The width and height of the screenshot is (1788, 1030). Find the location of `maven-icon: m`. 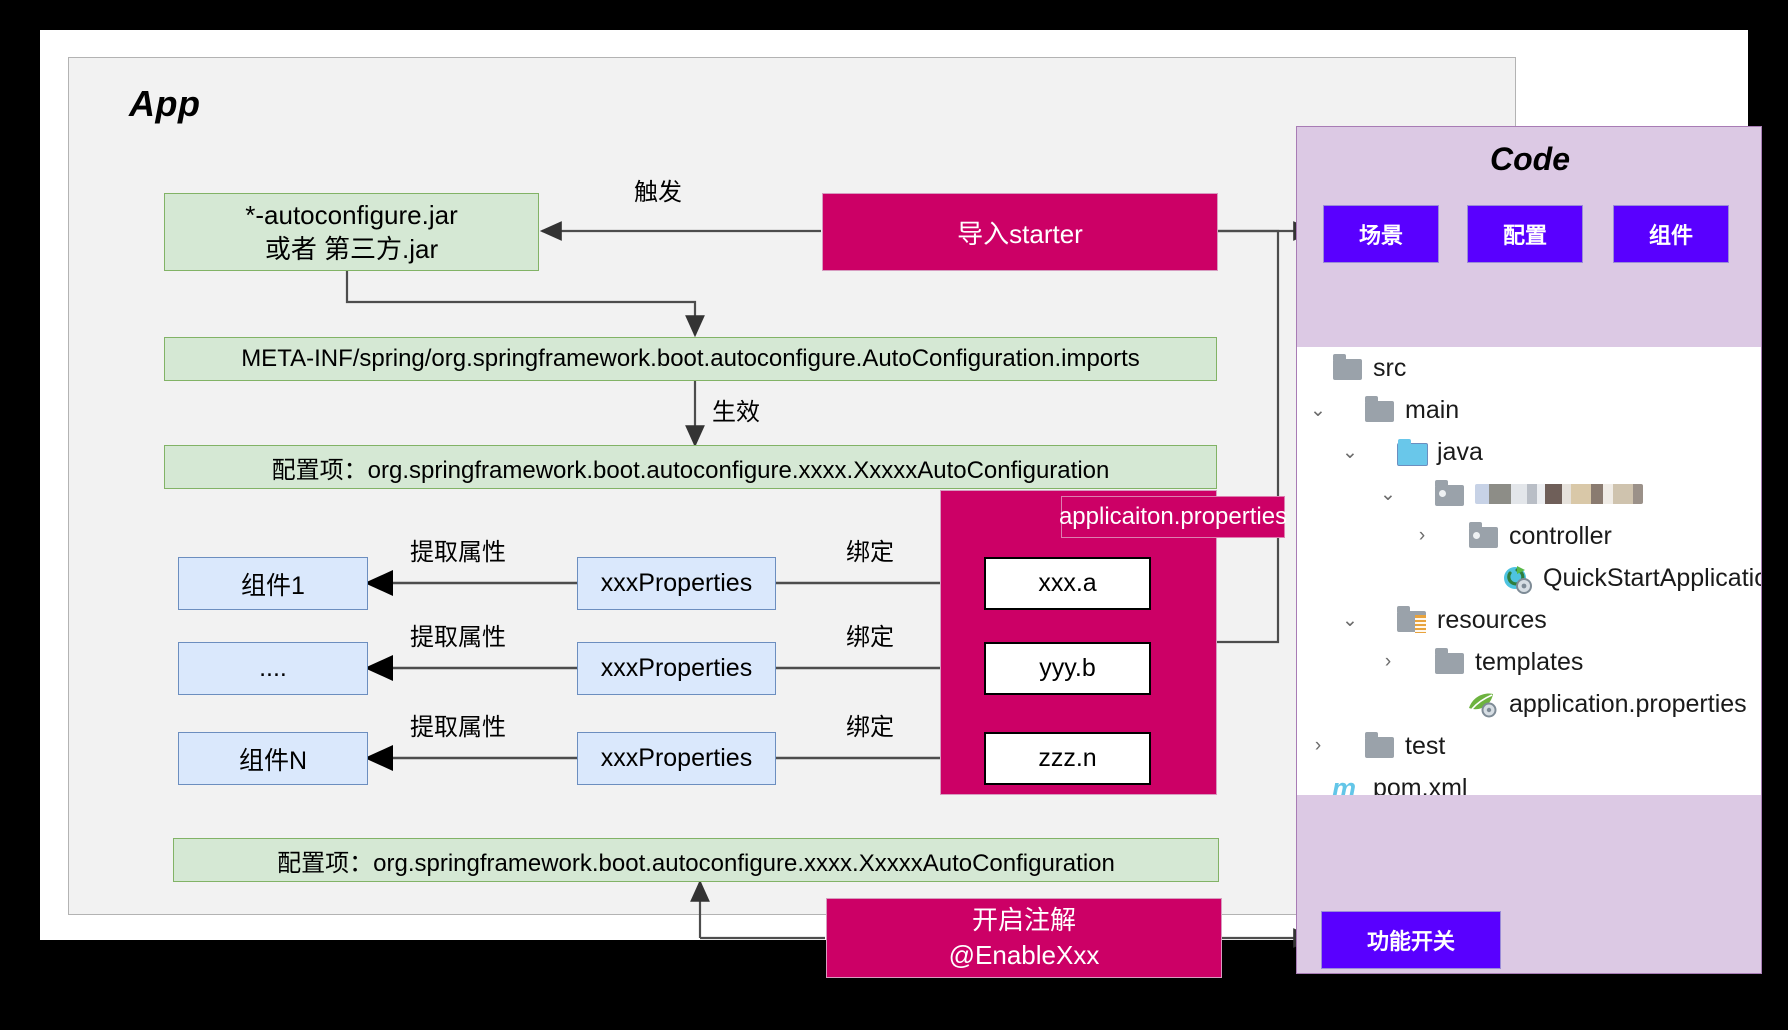

maven-icon: m is located at coordinates (1344, 783).